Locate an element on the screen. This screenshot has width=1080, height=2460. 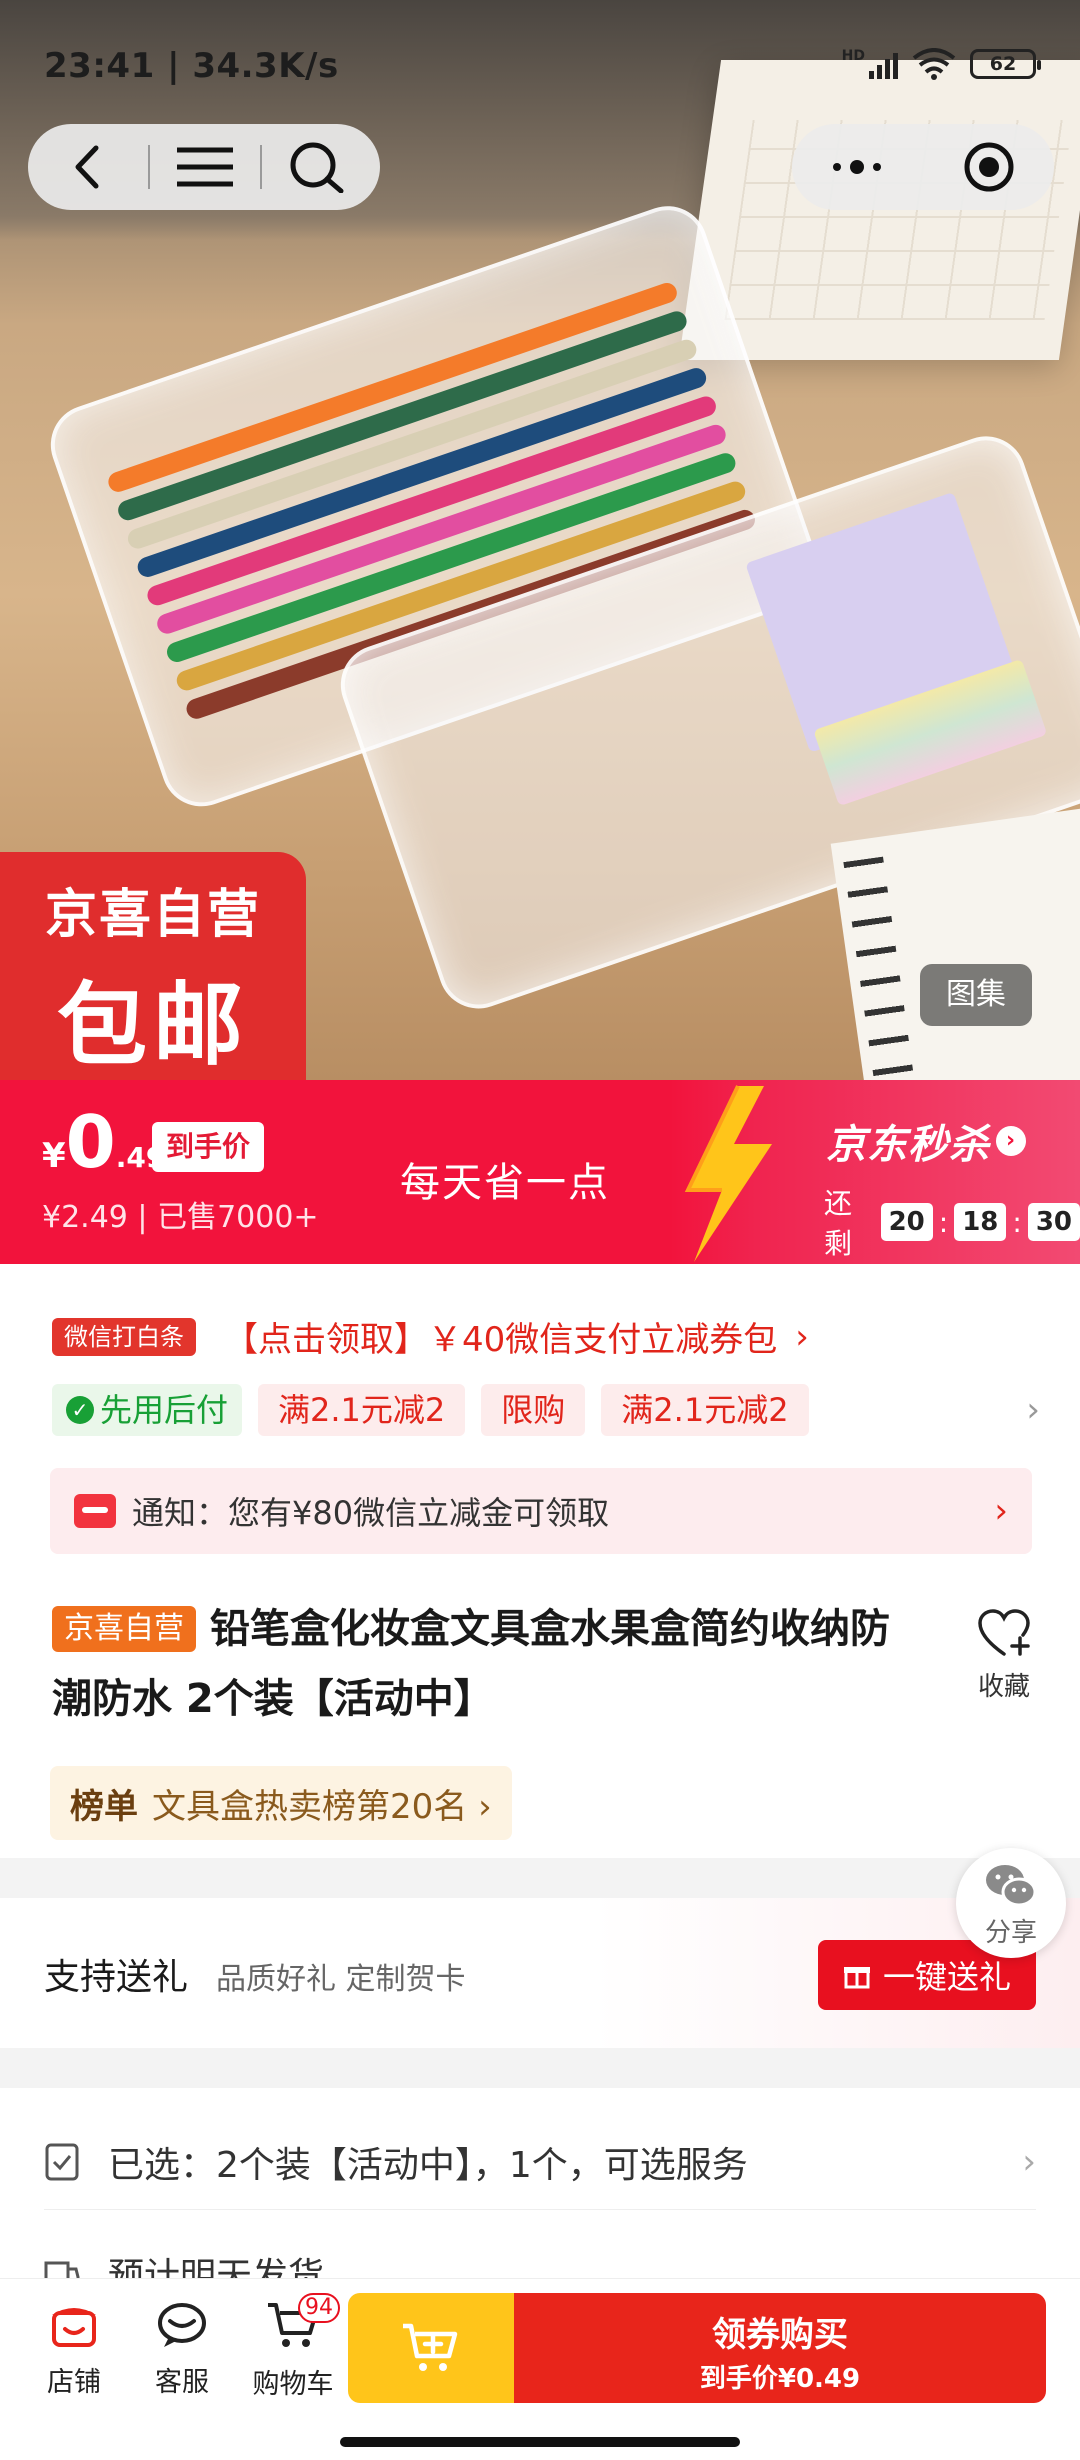
status-bar: 23:41 | 34.3K/s HD 62 is located at coordinates (540, 67).